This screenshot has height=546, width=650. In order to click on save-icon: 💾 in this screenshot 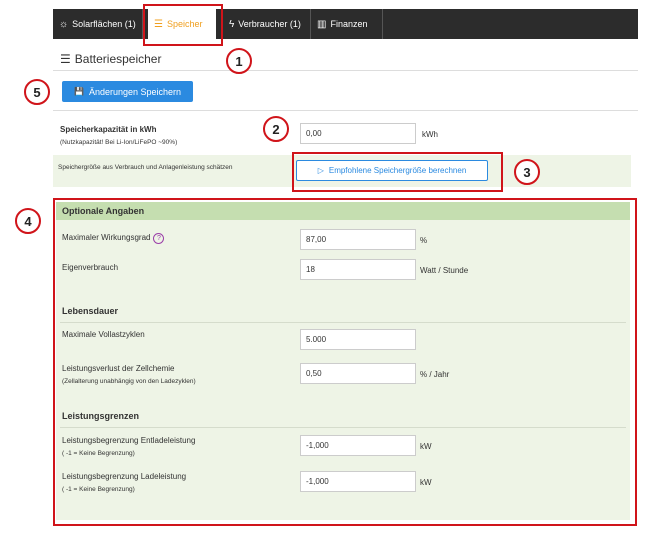, I will do `click(78, 91)`.